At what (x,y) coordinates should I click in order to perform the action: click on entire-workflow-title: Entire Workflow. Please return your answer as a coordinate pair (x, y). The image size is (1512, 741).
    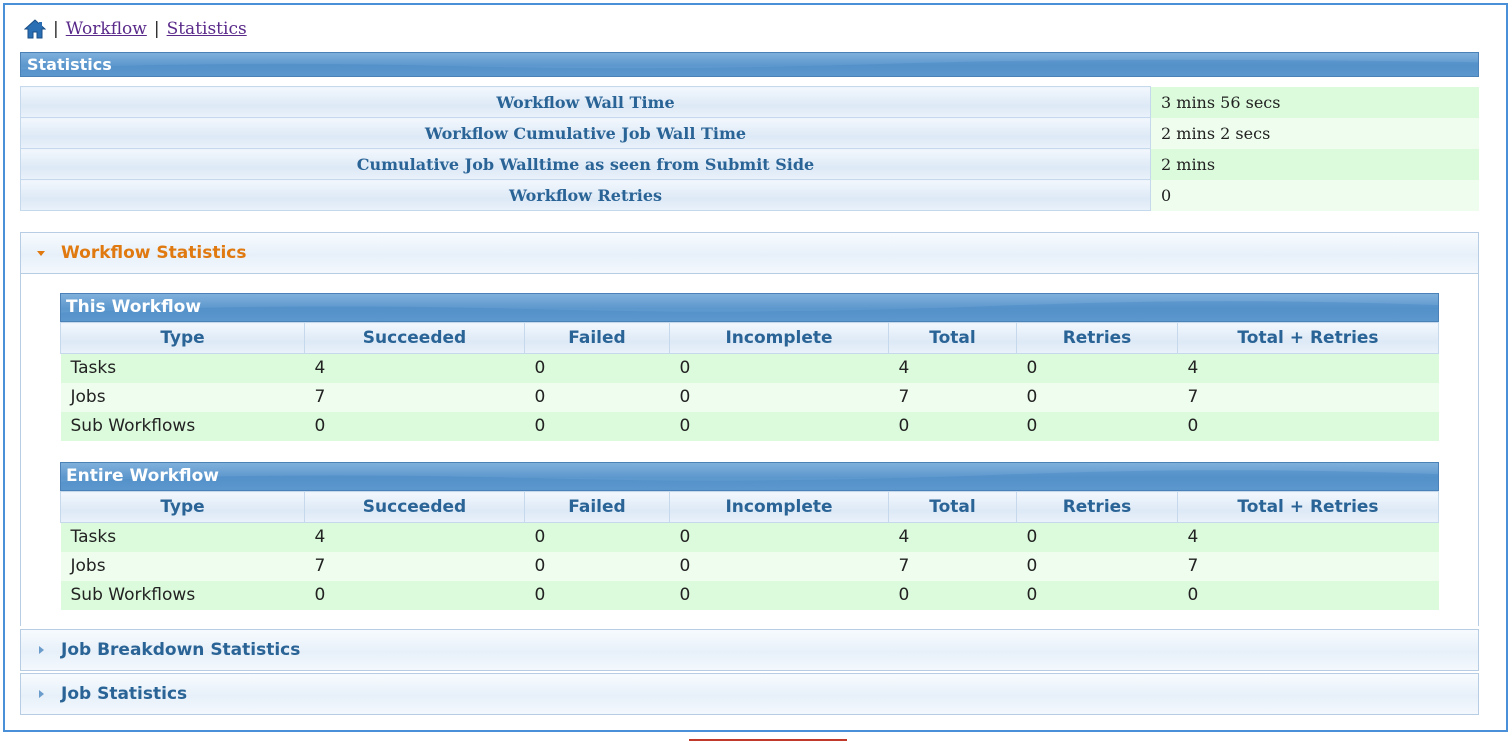
    Looking at the image, I should click on (142, 476).